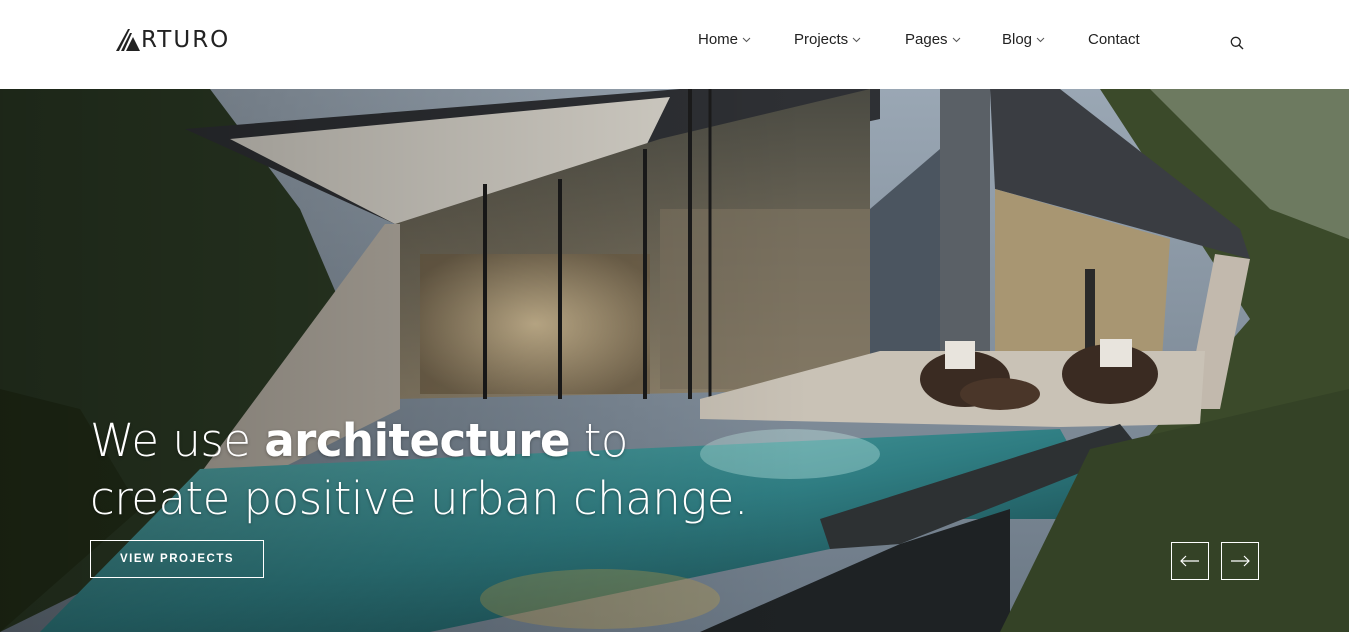  What do you see at coordinates (1017, 39) in the screenshot?
I see `nav-item-label: Blog` at bounding box center [1017, 39].